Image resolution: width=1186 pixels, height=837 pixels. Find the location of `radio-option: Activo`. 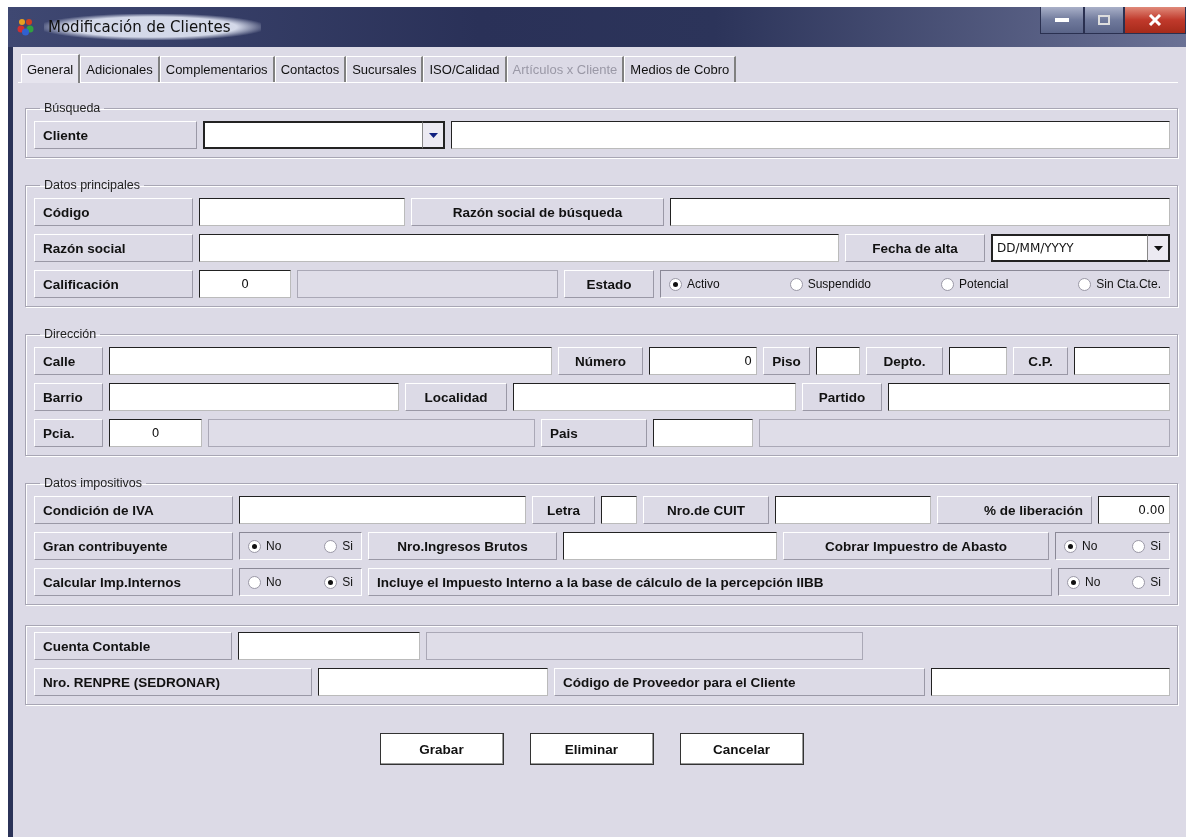

radio-option: Activo is located at coordinates (694, 284).